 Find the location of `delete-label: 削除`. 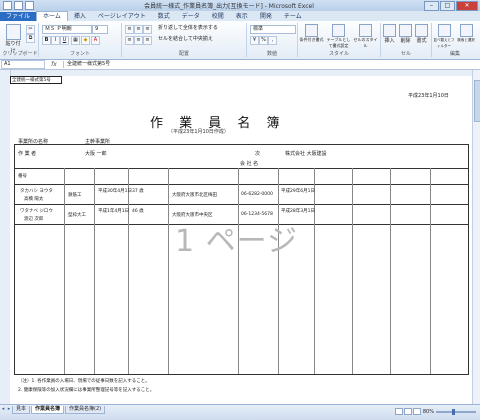

delete-label: 削除 is located at coordinates (405, 41).